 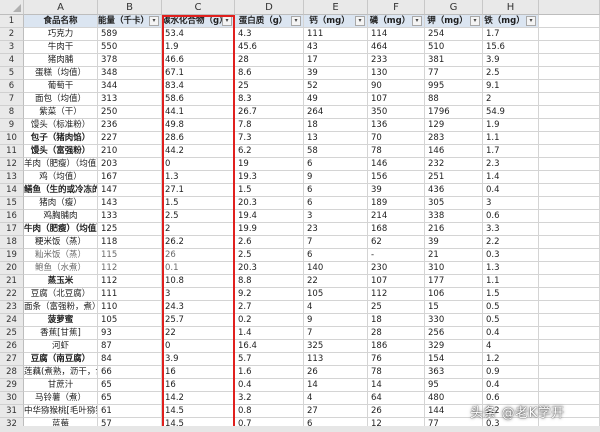 What do you see at coordinates (336, 99) in the screenshot?
I see `table-cell: 49` at bounding box center [336, 99].